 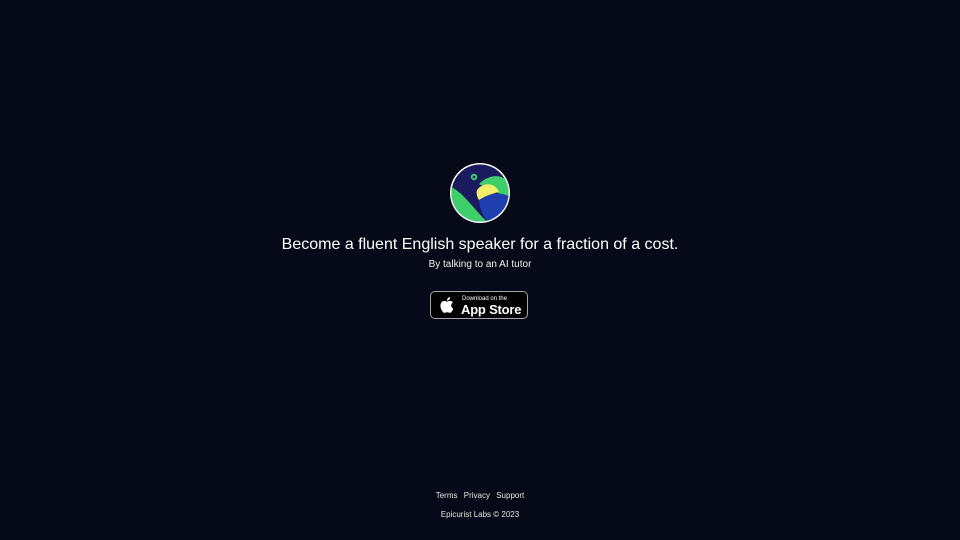 What do you see at coordinates (477, 495) in the screenshot?
I see `footer-link-privacy: Privacy` at bounding box center [477, 495].